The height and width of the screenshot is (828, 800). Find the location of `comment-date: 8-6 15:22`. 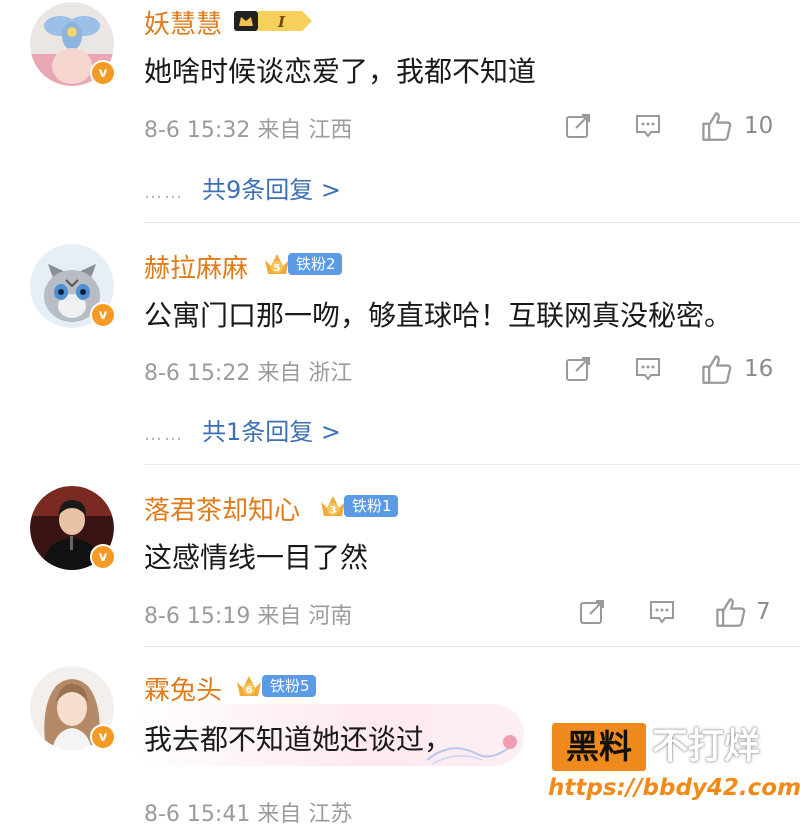

comment-date: 8-6 15:22 is located at coordinates (197, 373).